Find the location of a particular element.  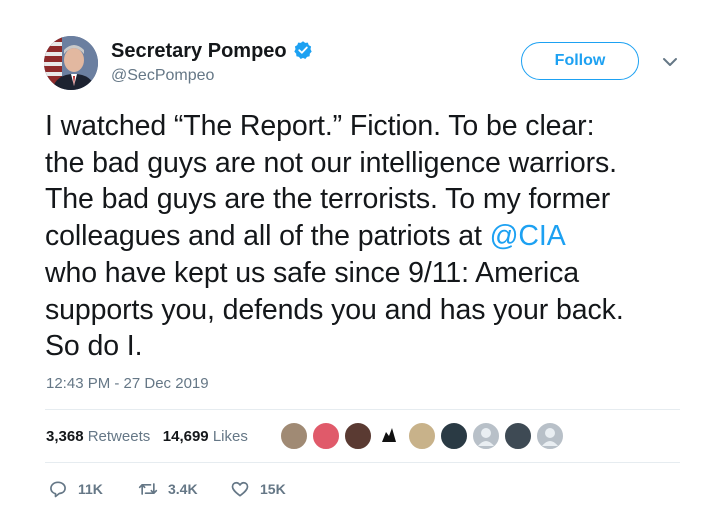

likes-label: Likes is located at coordinates (230, 436).